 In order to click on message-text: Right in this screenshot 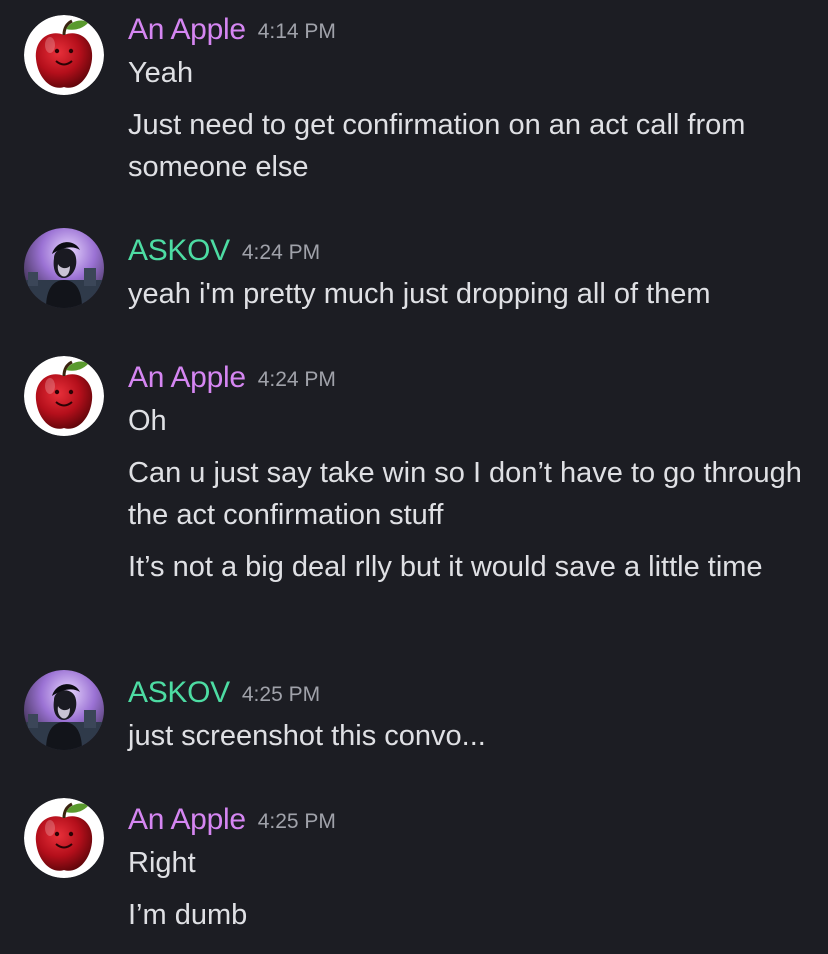, I will do `click(162, 863)`.